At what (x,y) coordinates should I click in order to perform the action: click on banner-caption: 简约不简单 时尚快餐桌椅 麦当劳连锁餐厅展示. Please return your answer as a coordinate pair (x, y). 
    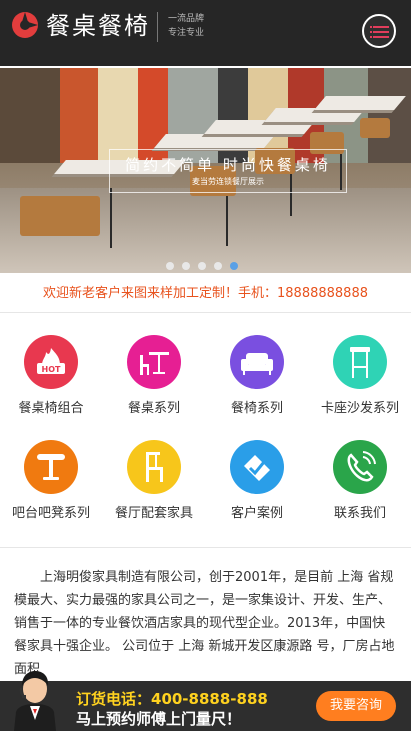
    Looking at the image, I should click on (228, 171).